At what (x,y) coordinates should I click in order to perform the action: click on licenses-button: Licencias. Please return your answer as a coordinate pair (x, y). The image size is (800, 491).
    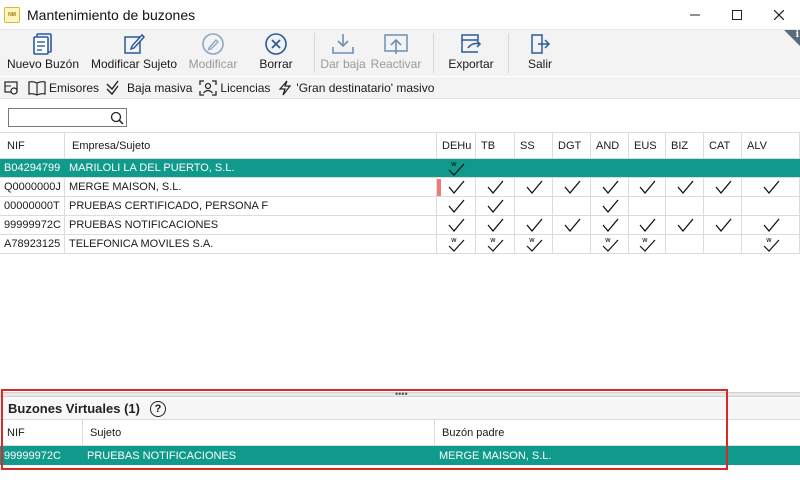
    Looking at the image, I should click on (235, 88).